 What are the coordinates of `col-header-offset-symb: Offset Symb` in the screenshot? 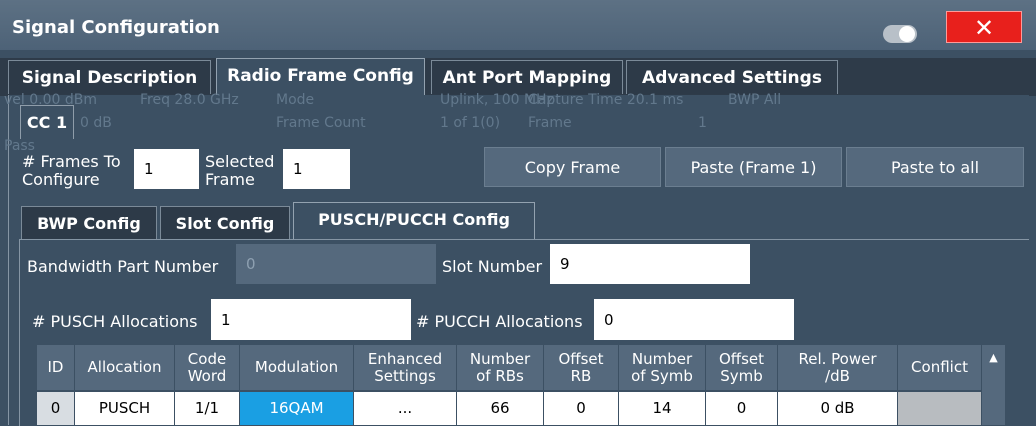 It's located at (742, 367).